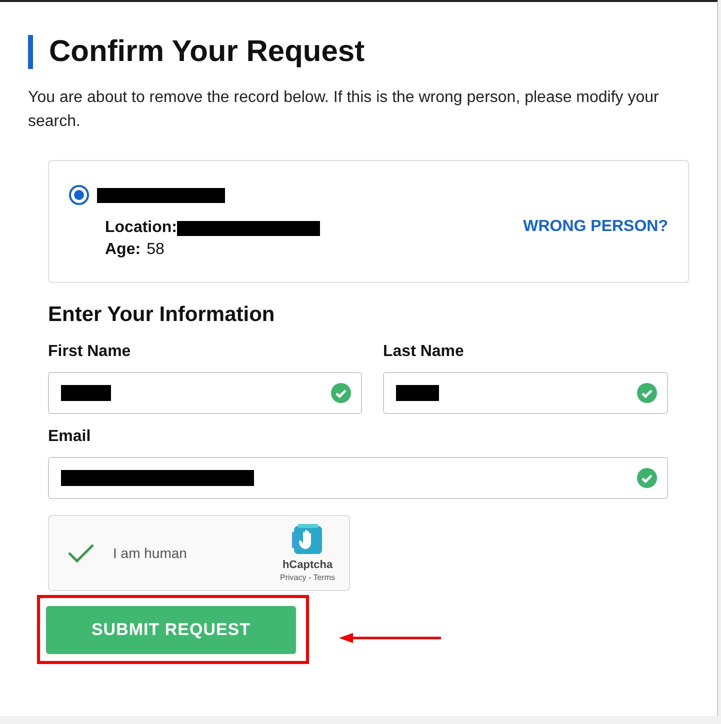  What do you see at coordinates (123, 250) in the screenshot?
I see `age-label: Age:` at bounding box center [123, 250].